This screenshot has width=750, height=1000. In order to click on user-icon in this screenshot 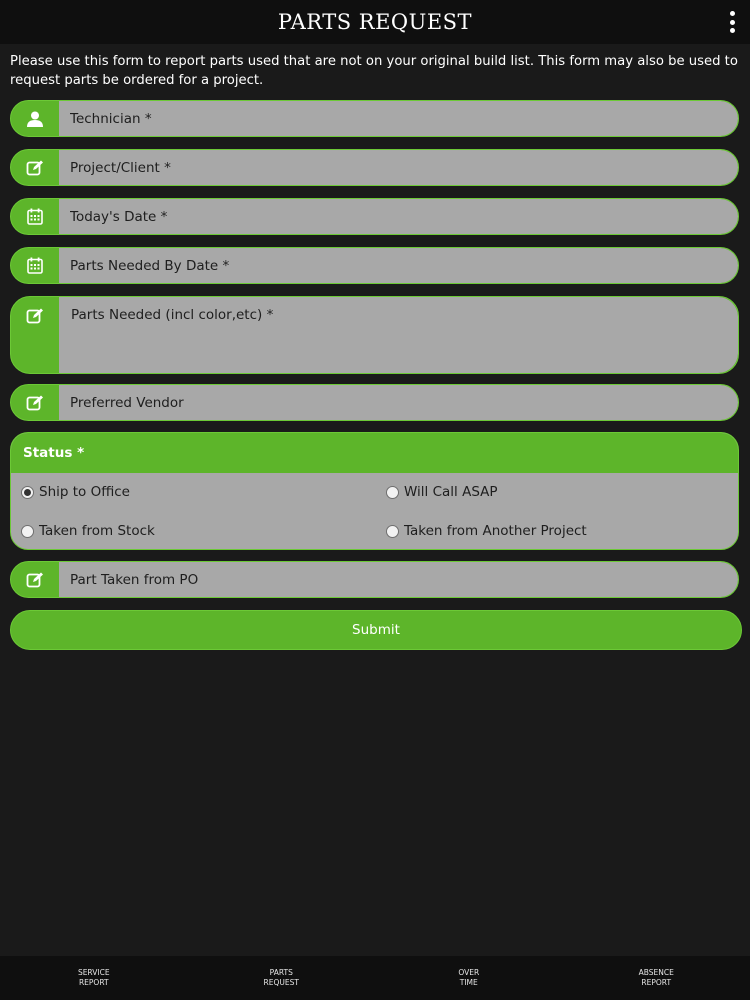, I will do `click(35, 118)`.